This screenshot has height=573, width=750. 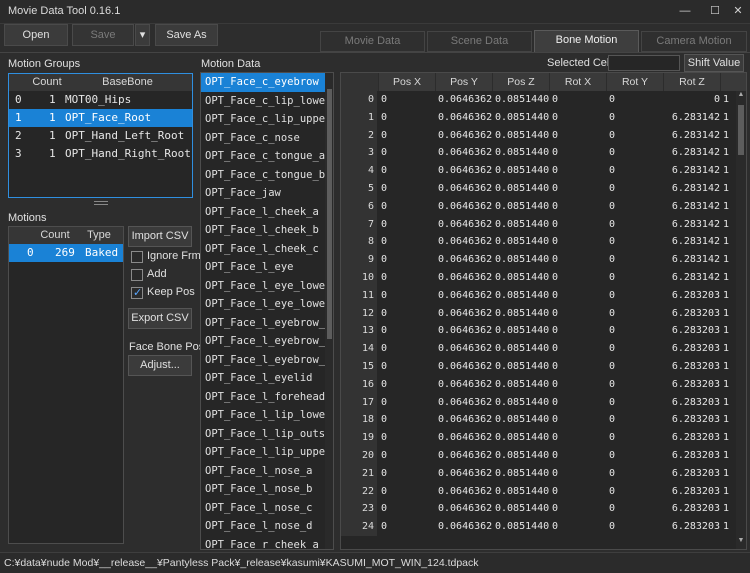 I want to click on list-item: OPT_Face_c_nose, so click(x=263, y=138).